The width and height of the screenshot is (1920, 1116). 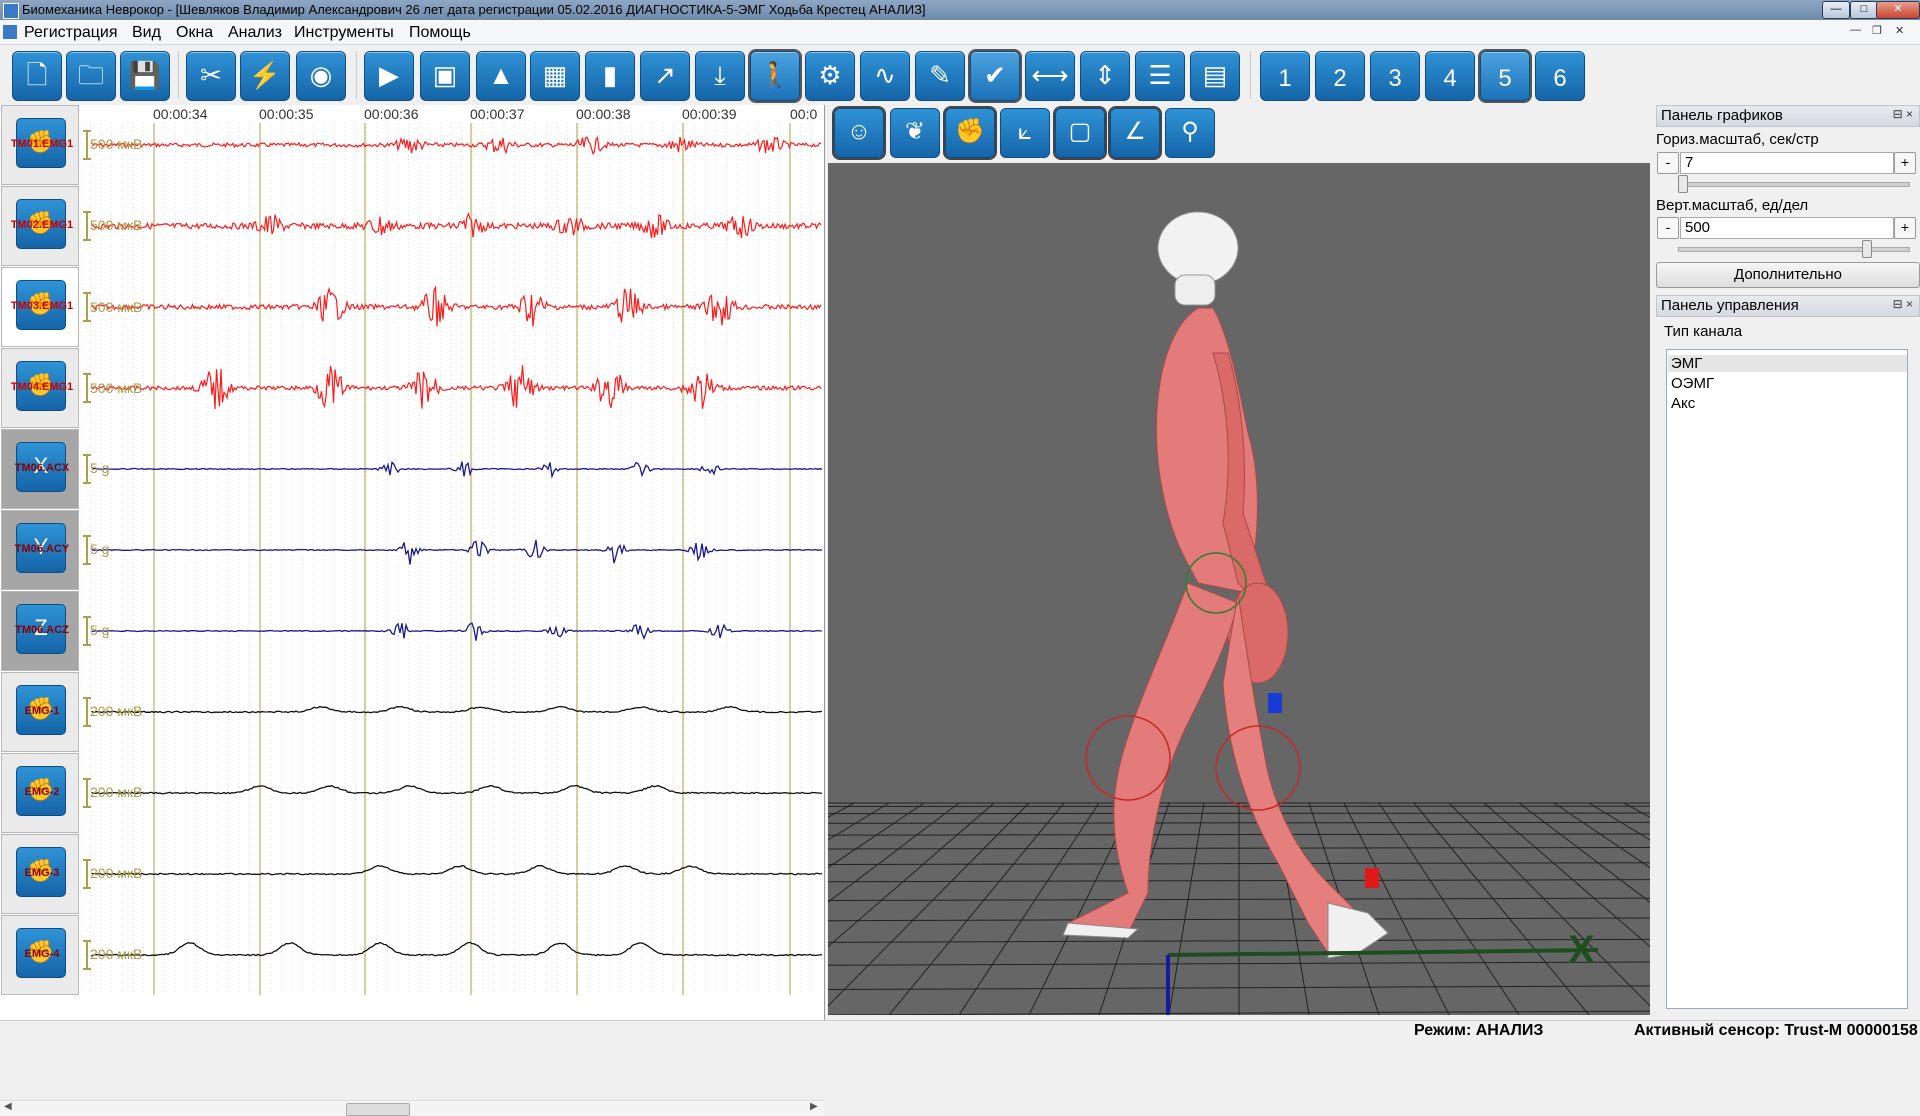 What do you see at coordinates (1788, 275) in the screenshot?
I see `more-options-button: Дополнительно` at bounding box center [1788, 275].